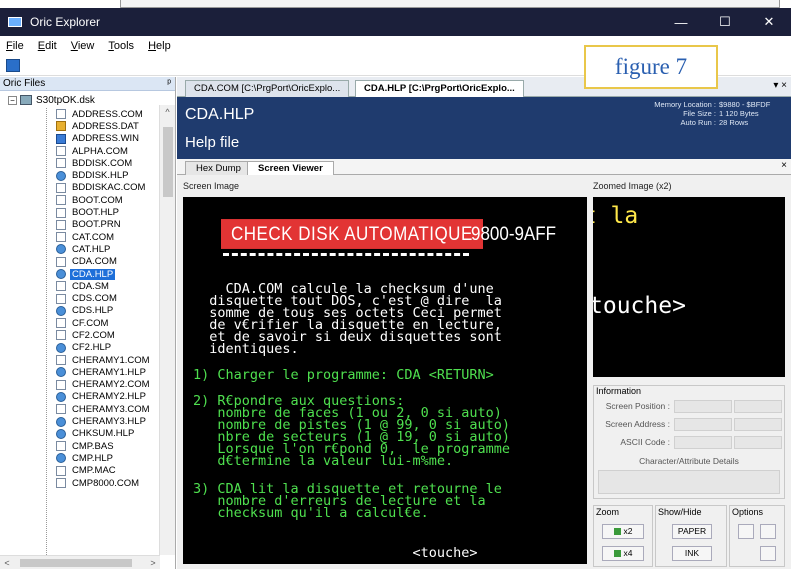 The width and height of the screenshot is (791, 569). What do you see at coordinates (107, 335) in the screenshot?
I see `file-item: CF2.COM` at bounding box center [107, 335].